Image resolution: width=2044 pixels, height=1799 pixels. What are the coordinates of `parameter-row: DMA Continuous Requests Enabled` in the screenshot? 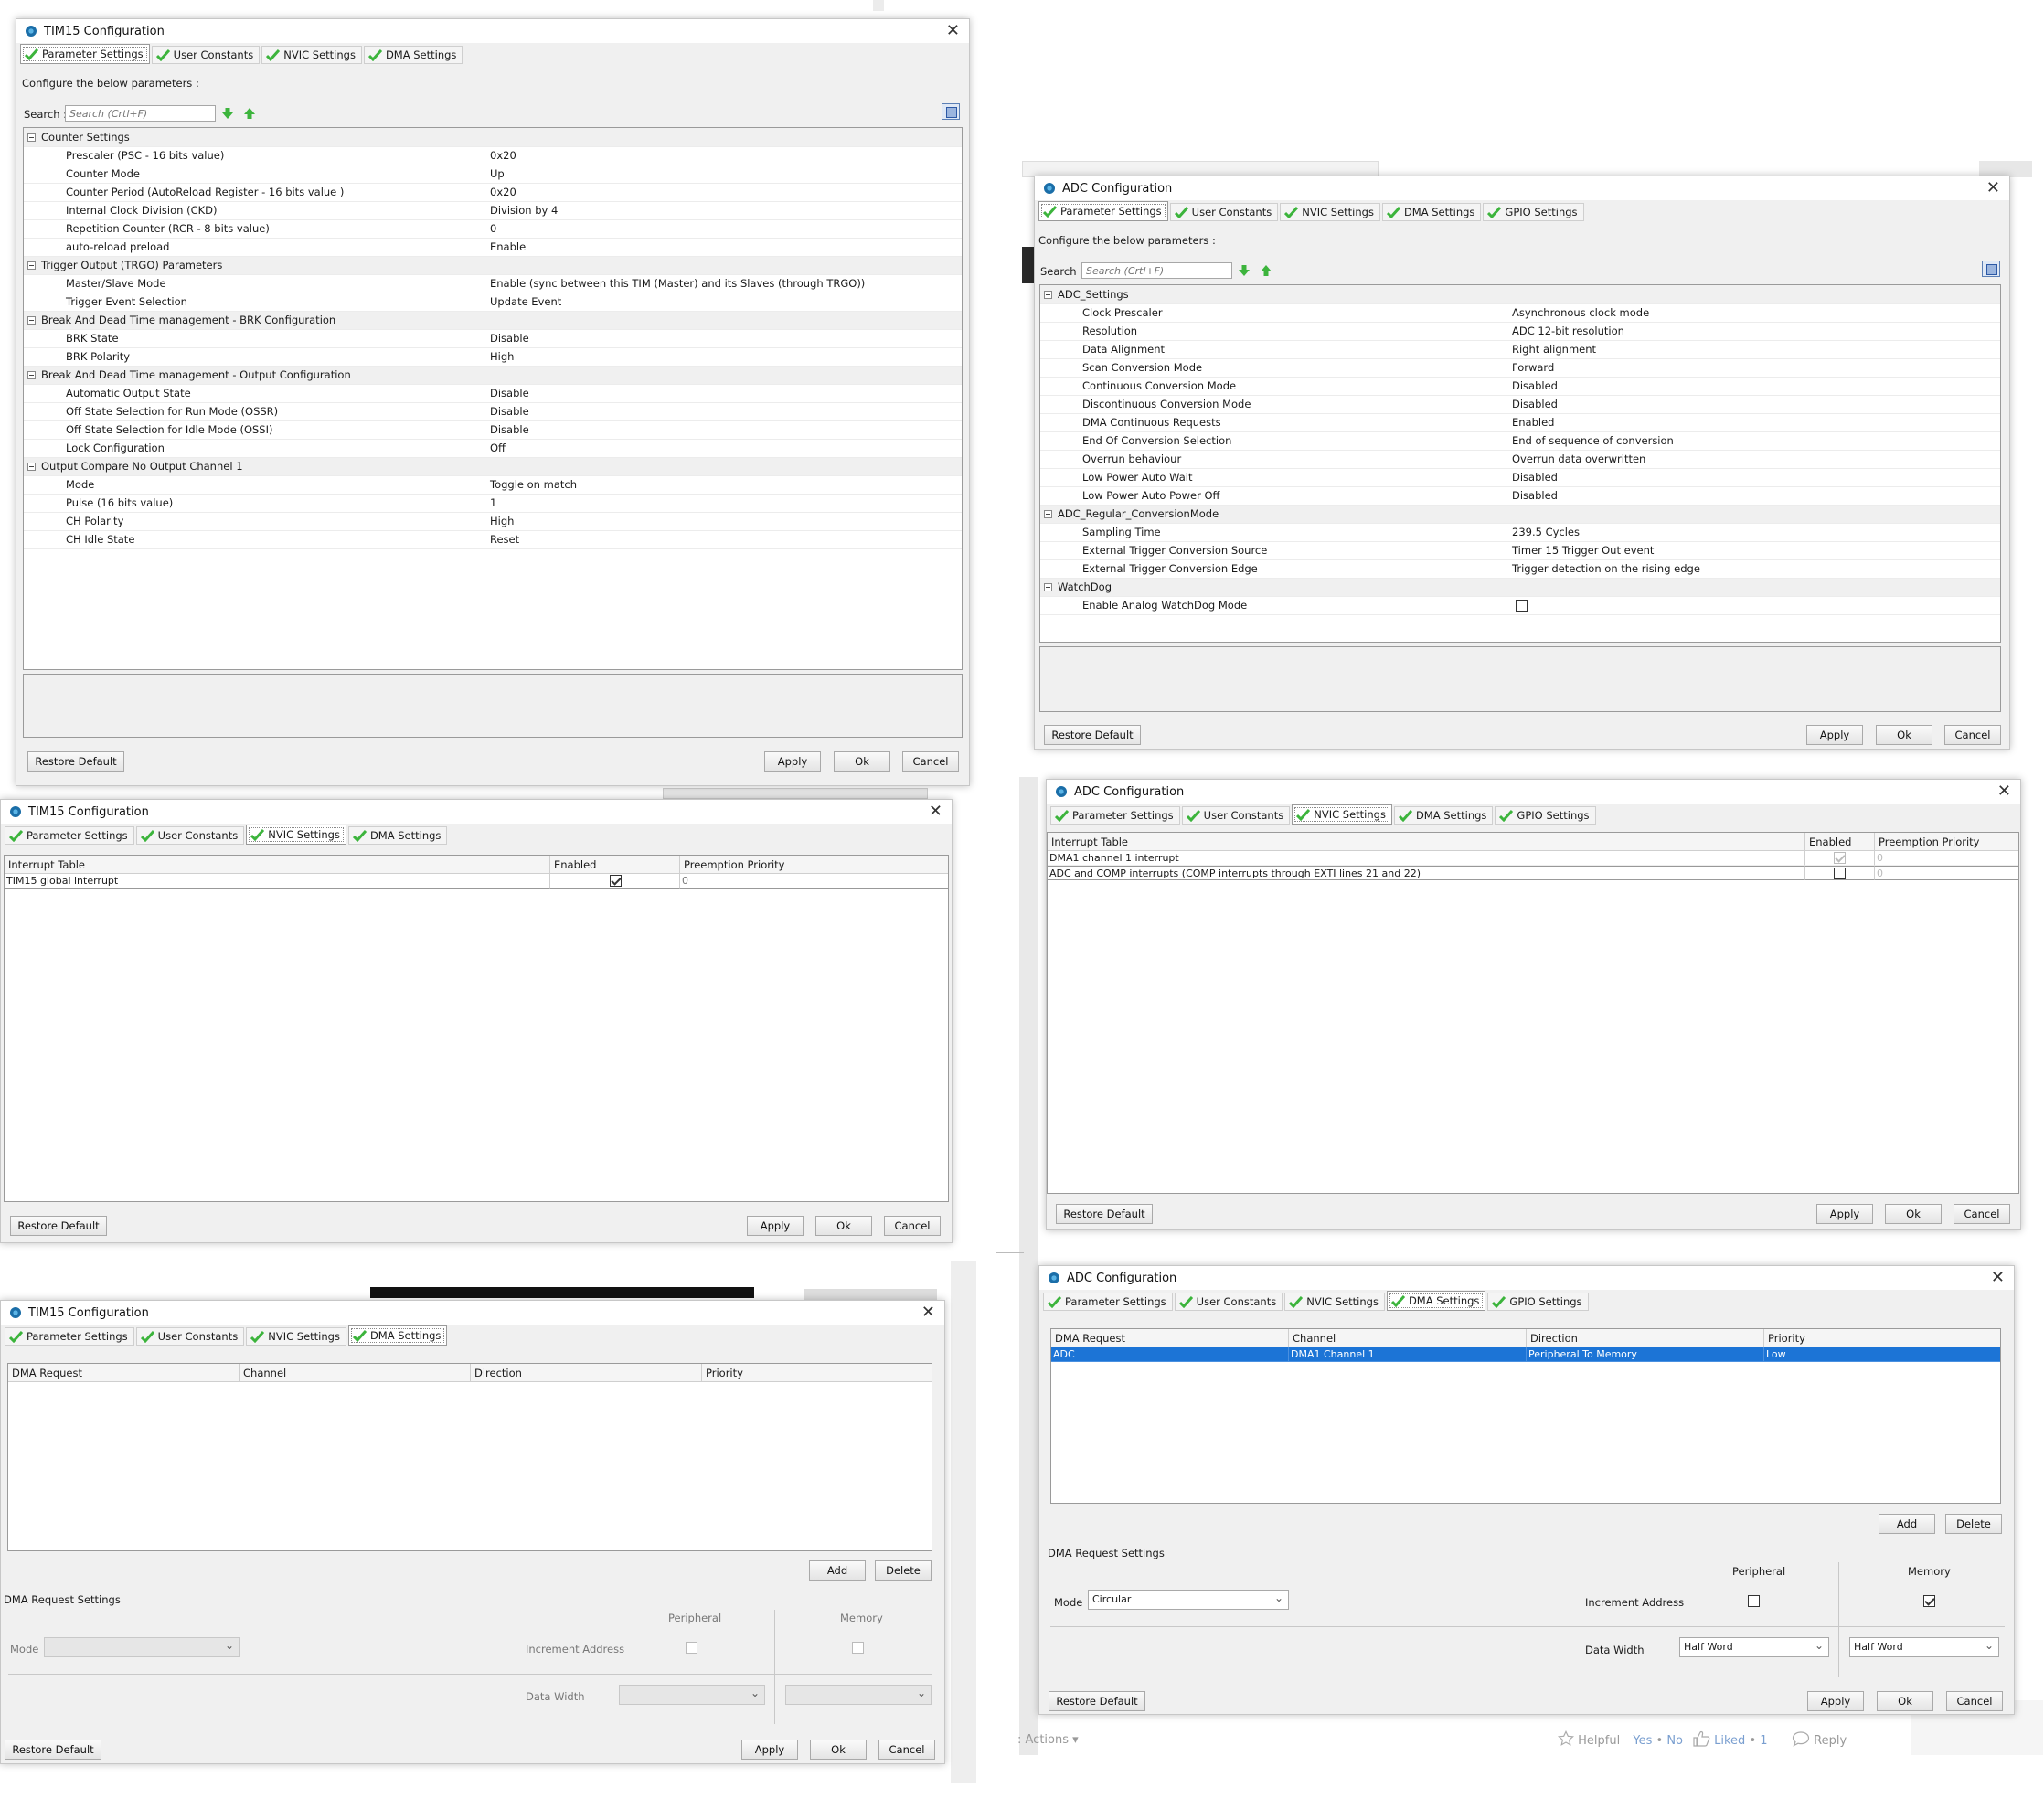 It's located at (1520, 423).